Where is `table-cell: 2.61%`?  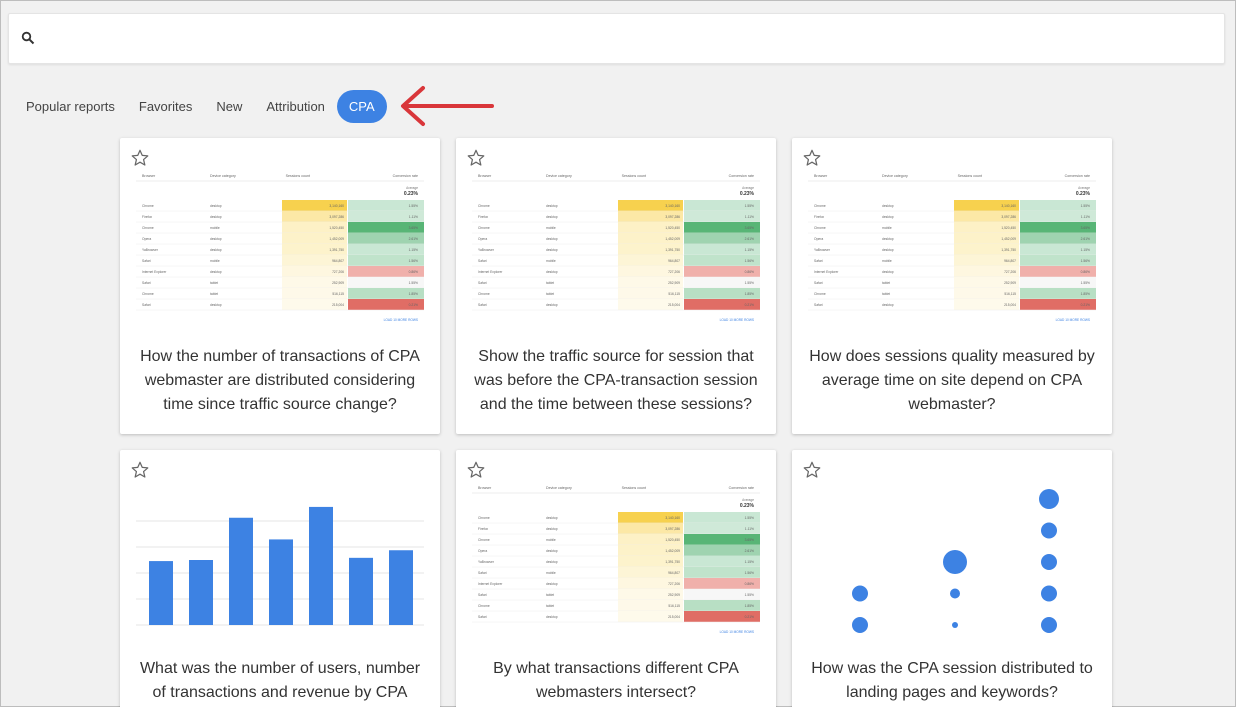
table-cell: 2.61% is located at coordinates (749, 551).